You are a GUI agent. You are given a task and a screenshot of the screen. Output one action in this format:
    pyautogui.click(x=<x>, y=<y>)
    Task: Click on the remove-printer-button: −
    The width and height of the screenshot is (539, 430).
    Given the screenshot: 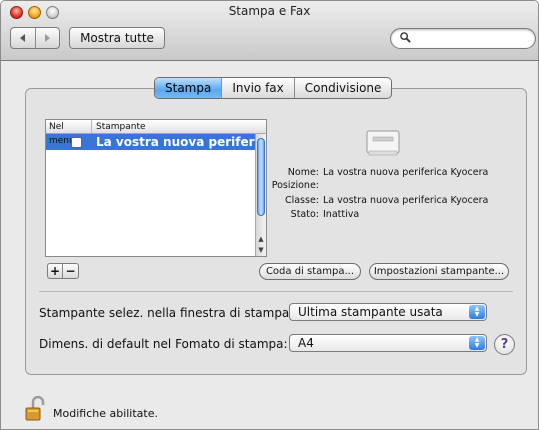 What is the action you would take?
    pyautogui.click(x=70, y=271)
    